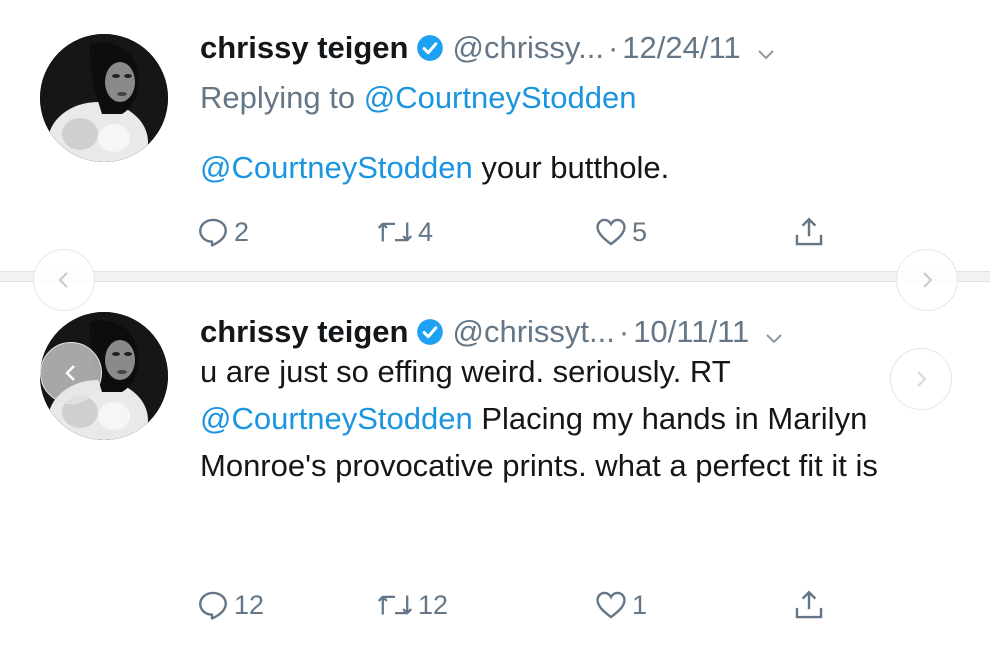 This screenshot has height=654, width=990. I want to click on replying-to: Replying to @CourtneyStodden, so click(418, 98).